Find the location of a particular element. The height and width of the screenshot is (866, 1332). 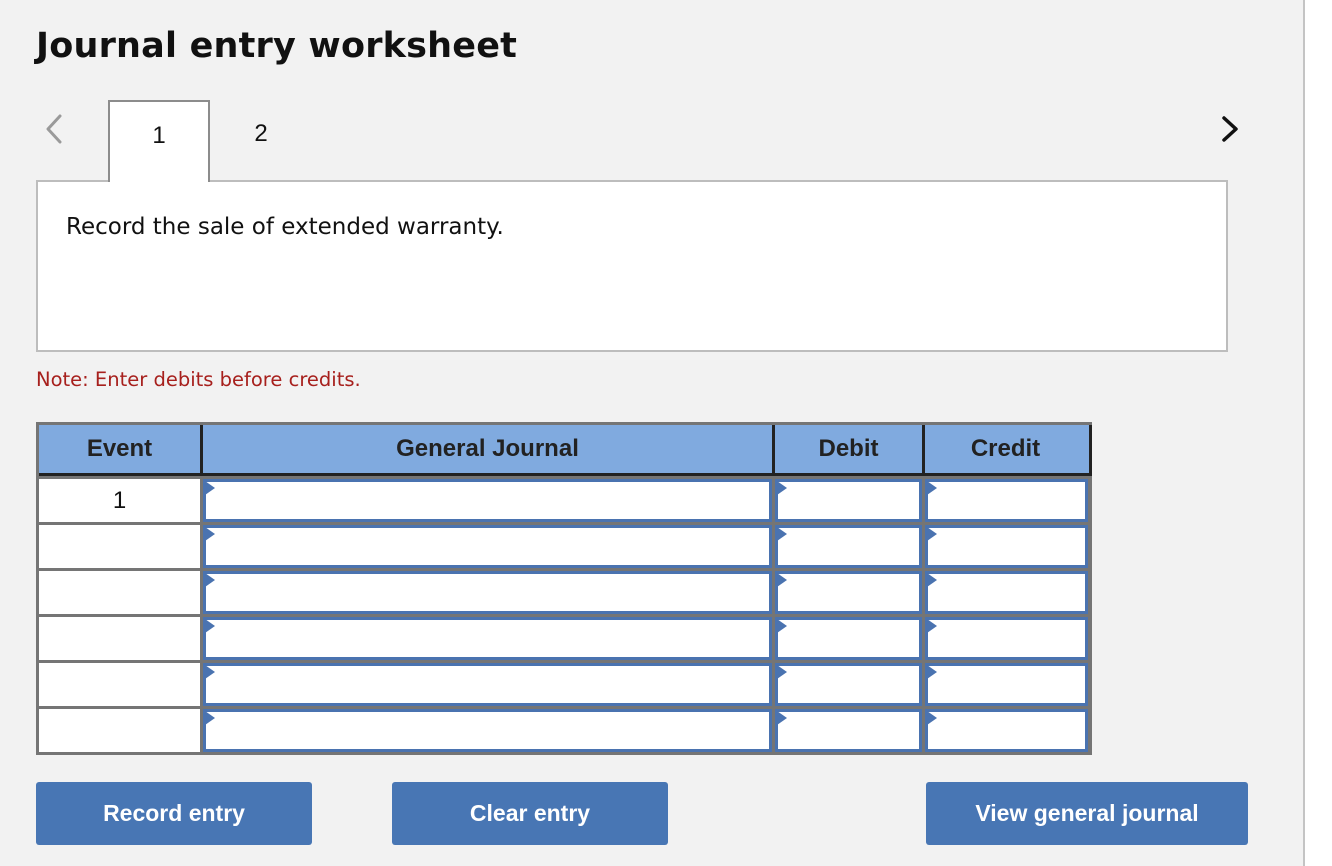

table-header: Event General Journal Debit Credit is located at coordinates (565, 450).